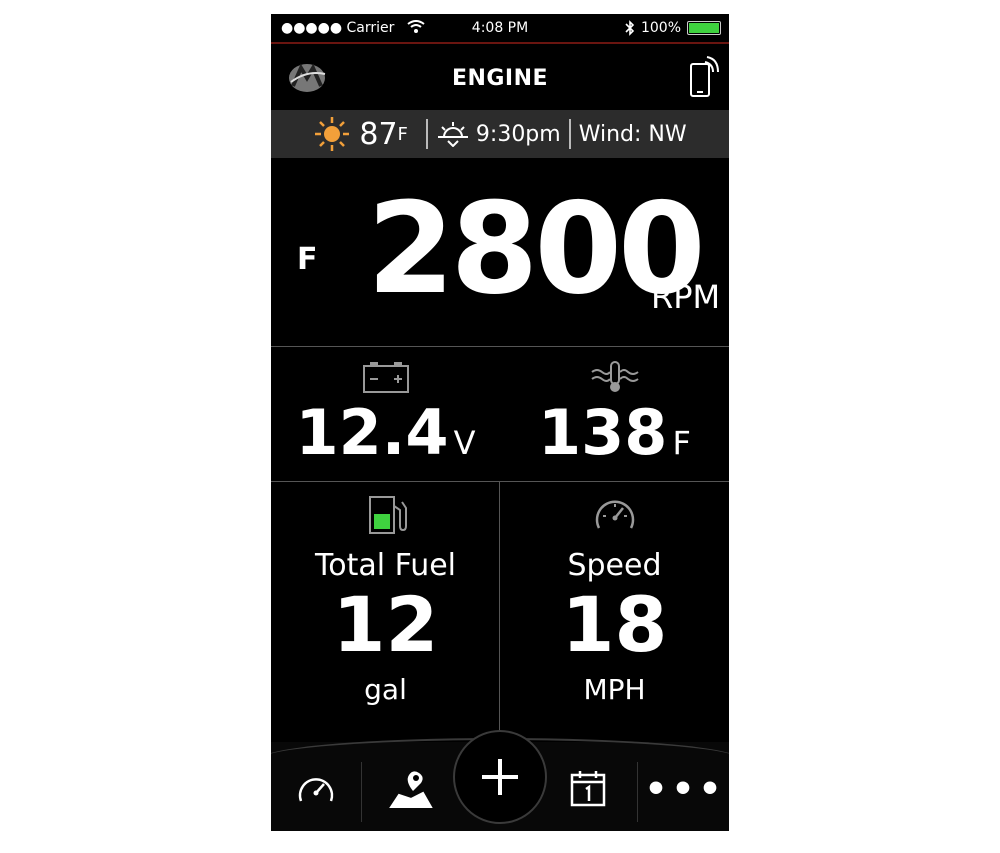  Describe the element at coordinates (372, 432) in the screenshot. I see `voltage-value: 12.4` at that location.